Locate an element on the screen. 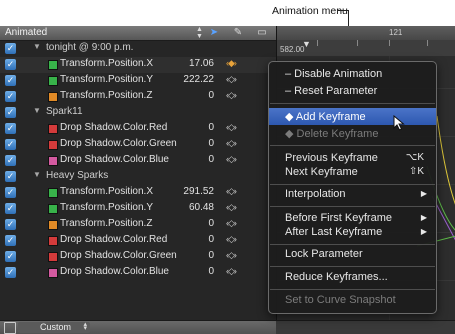 The width and height of the screenshot is (455, 334). parameter-row-position-y: ✓ Transform.Position.Y 60.48 ‹◇› is located at coordinates (138, 209).